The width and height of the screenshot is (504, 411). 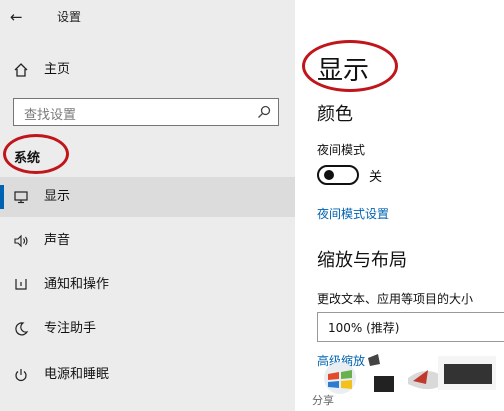 I want to click on display-icon, so click(x=21, y=197).